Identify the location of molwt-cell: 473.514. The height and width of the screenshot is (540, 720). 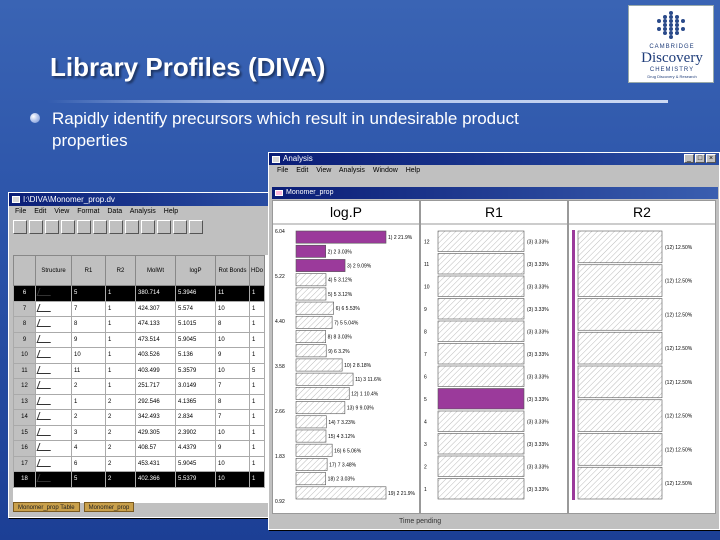
(155, 339).